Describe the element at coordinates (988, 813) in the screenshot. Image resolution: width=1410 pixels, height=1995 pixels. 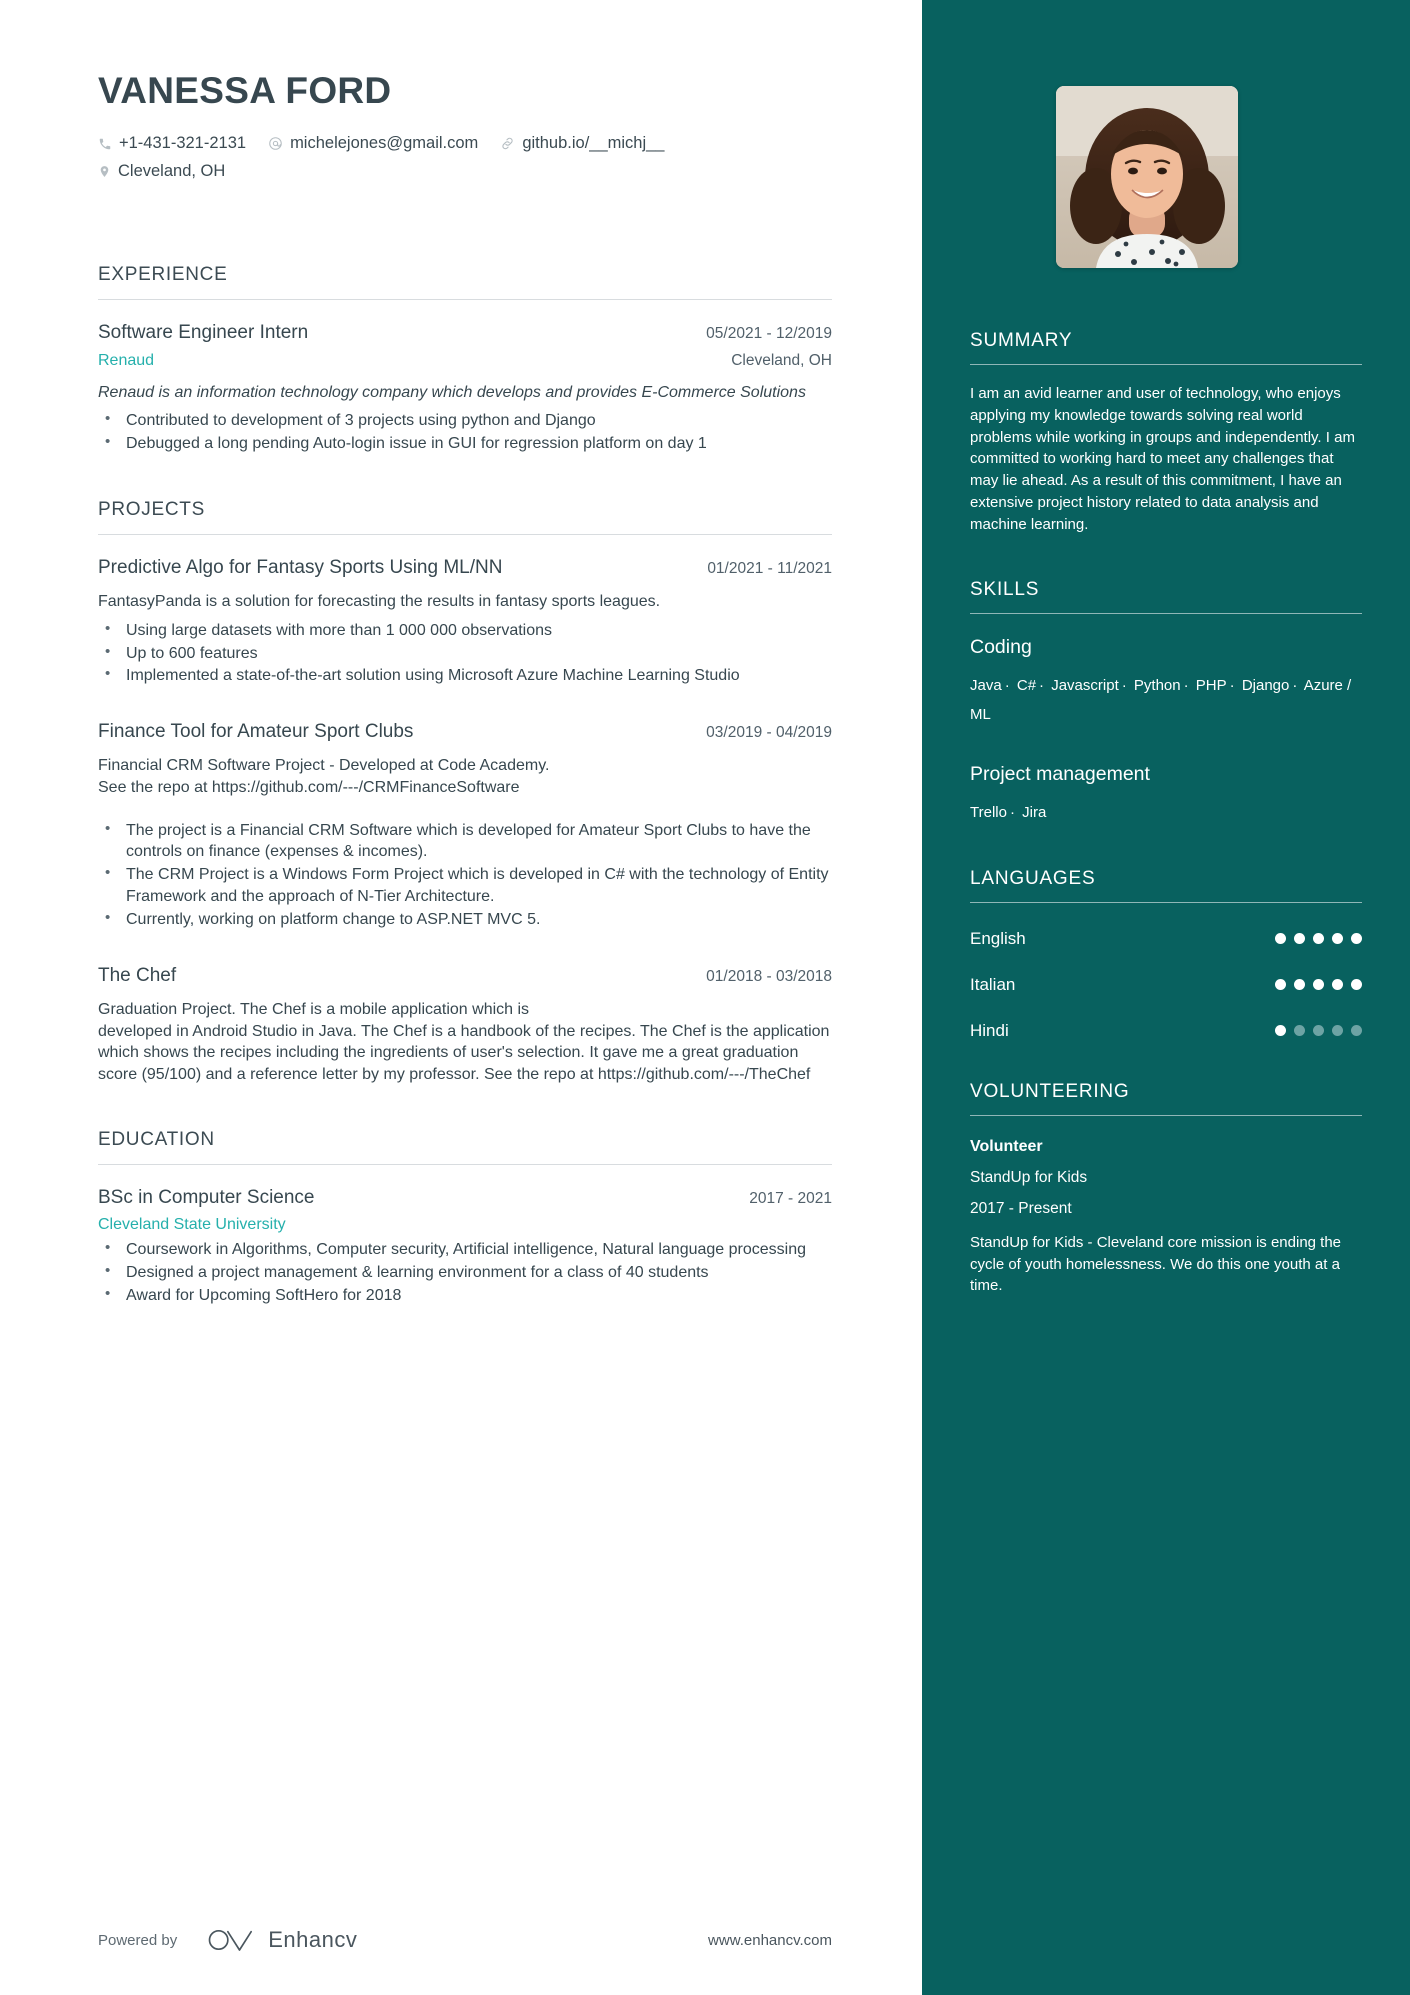
I see `skill-item: Trello` at that location.